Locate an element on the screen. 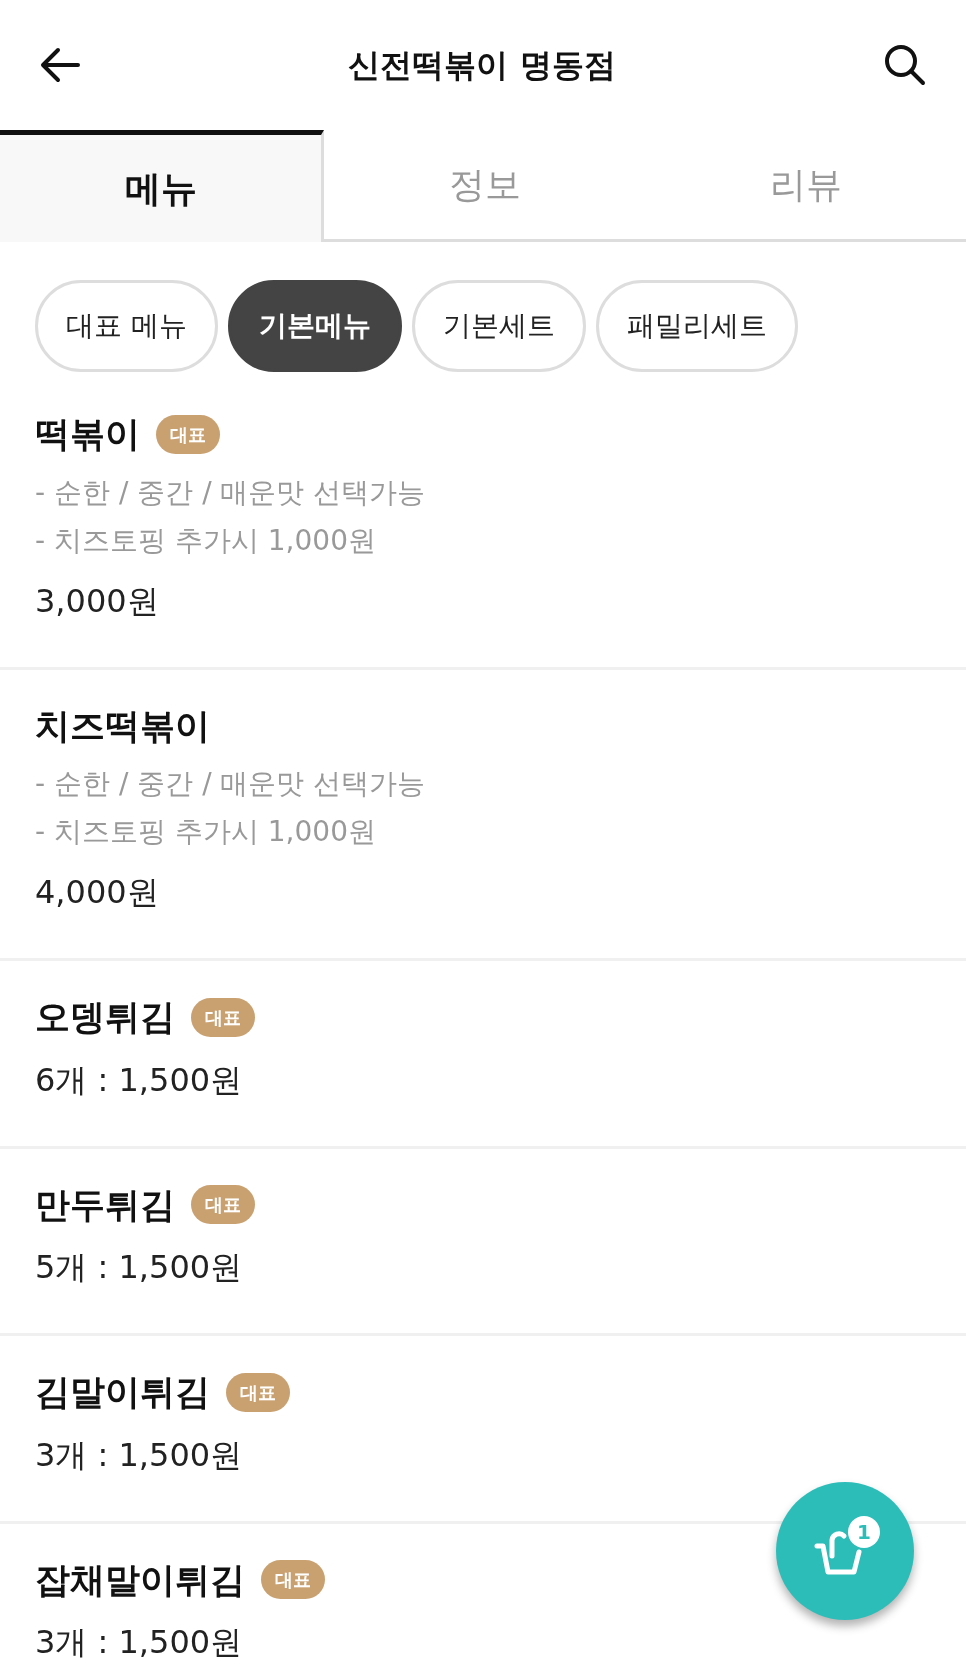 Image resolution: width=966 pixels, height=1677 pixels. search-icon is located at coordinates (905, 65).